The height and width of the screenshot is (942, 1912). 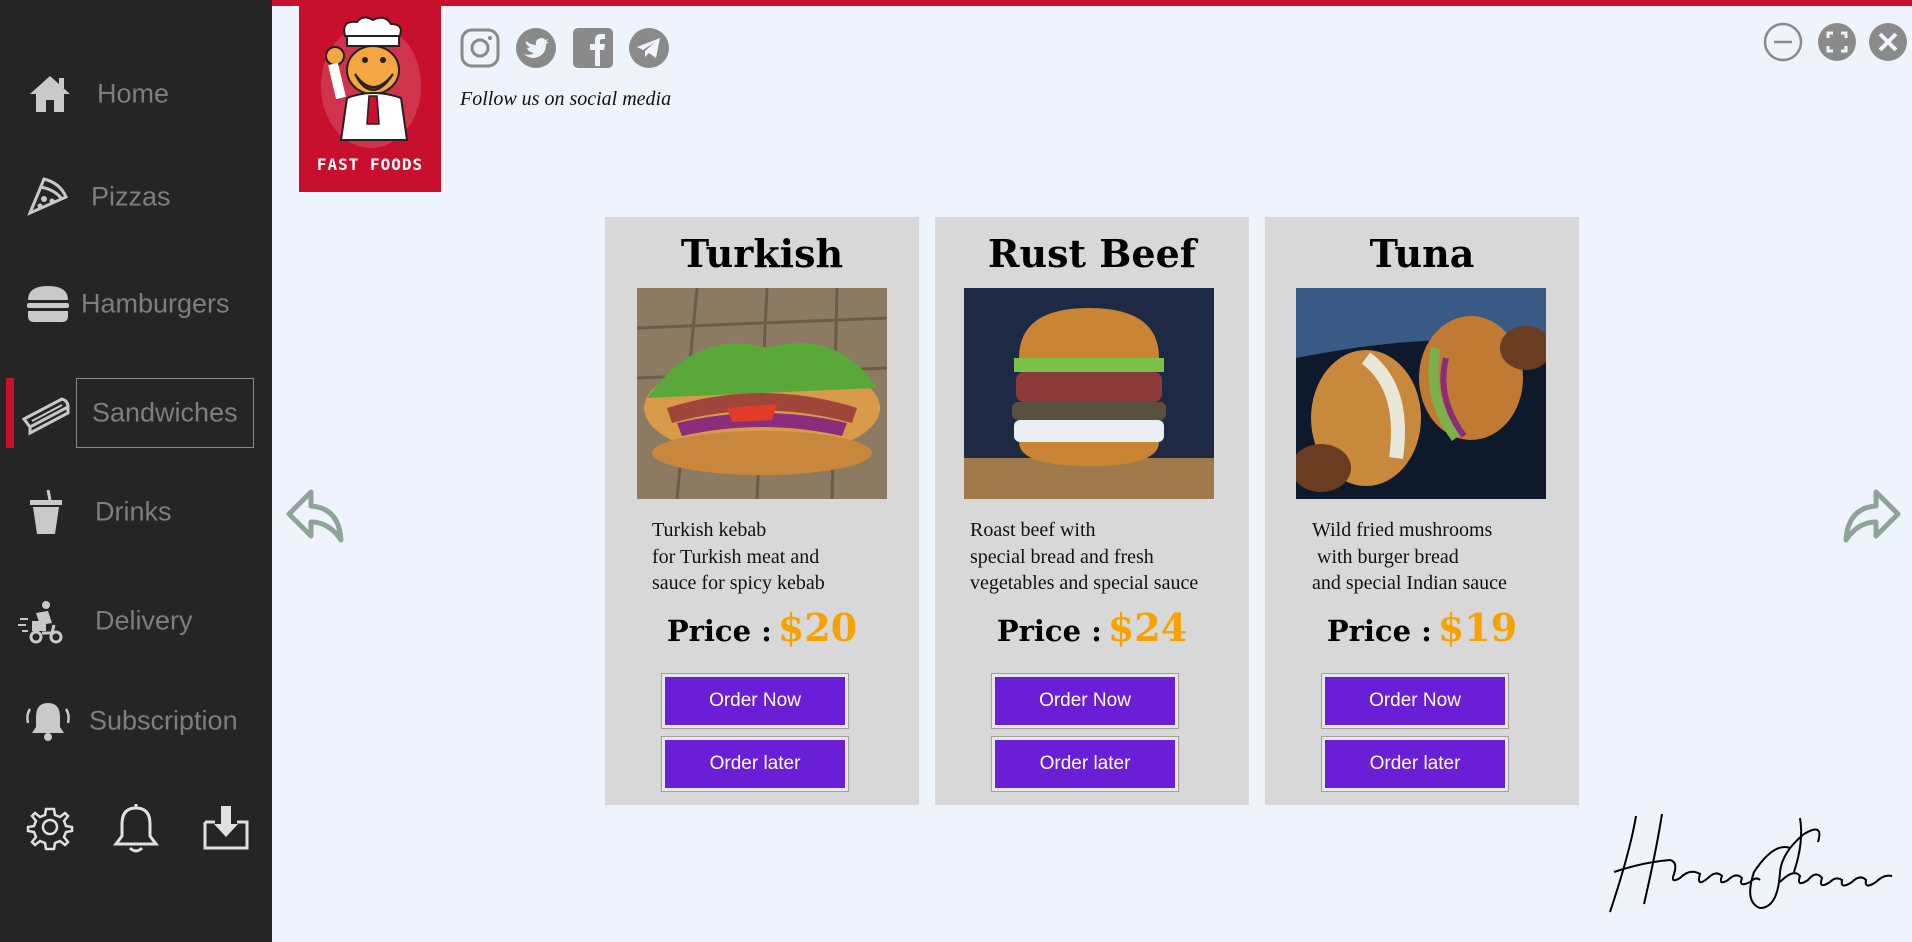 I want to click on twitter-icon, so click(x=536, y=48).